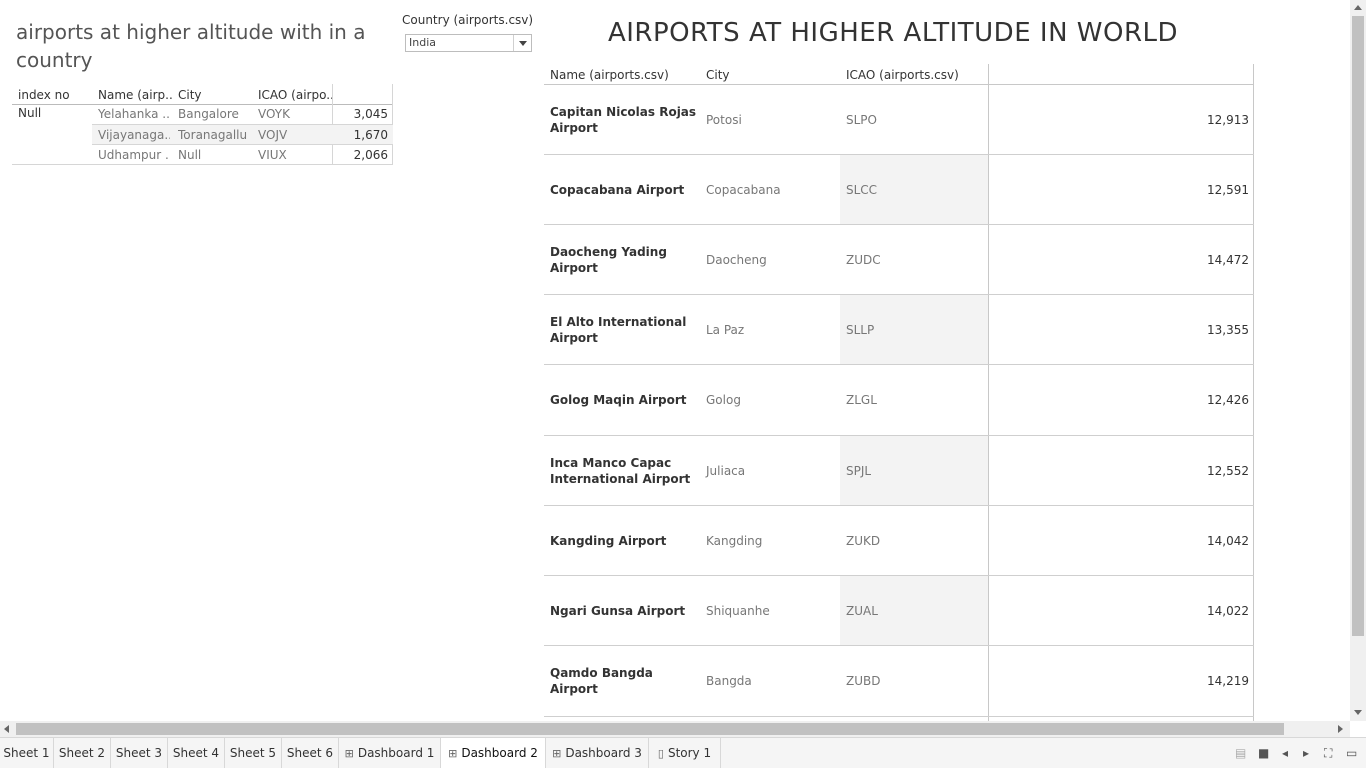  What do you see at coordinates (863, 681) in the screenshot?
I see `cell-icao: ZUBD` at bounding box center [863, 681].